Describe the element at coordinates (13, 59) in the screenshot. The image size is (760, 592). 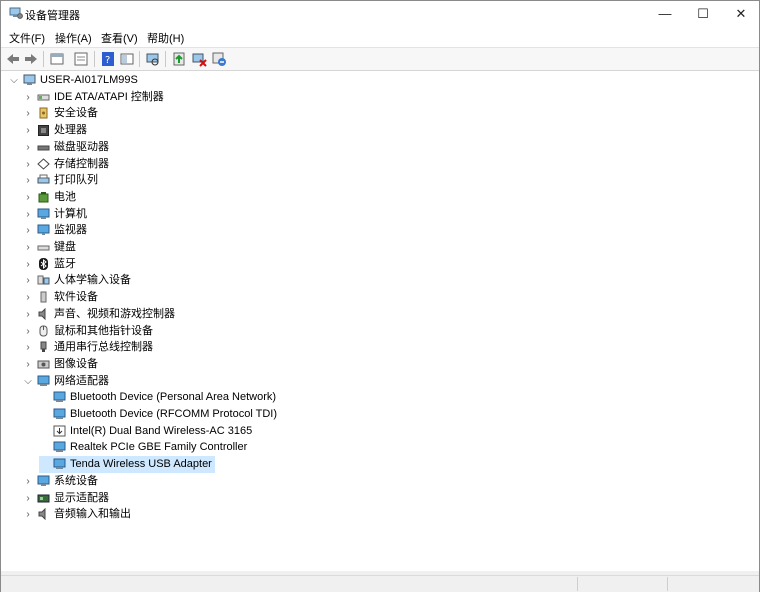
I see `back-icon` at that location.